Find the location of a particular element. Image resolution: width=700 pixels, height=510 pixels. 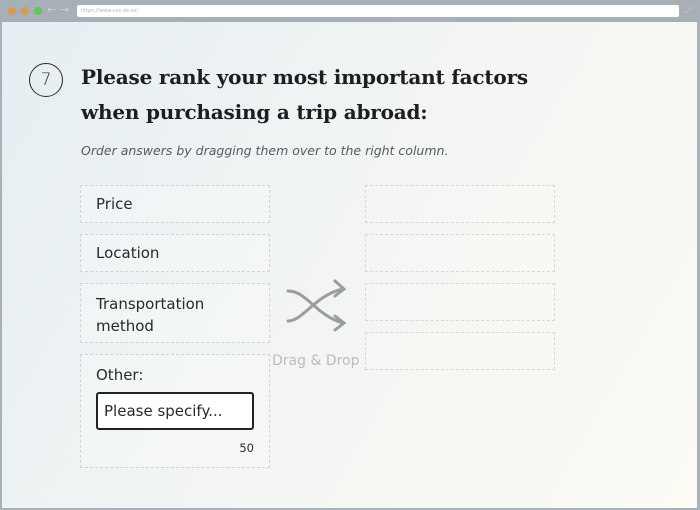

forward-arrow-icon: → is located at coordinates (64, 10).